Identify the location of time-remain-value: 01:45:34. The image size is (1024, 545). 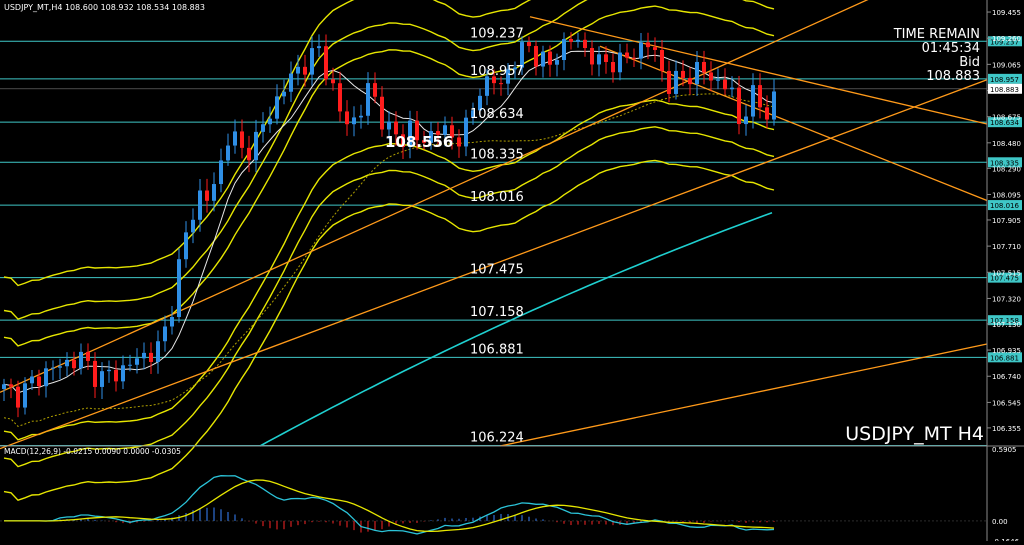
(951, 48).